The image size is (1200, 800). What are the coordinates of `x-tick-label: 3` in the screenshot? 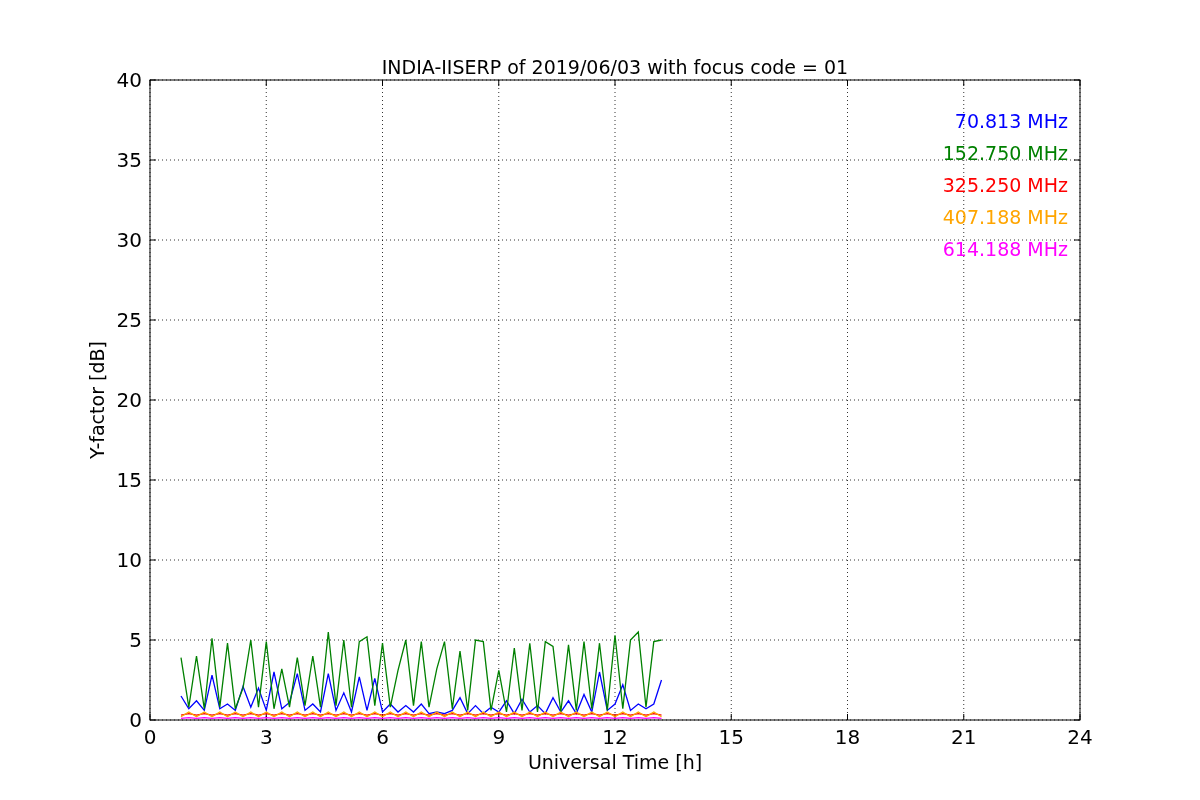 It's located at (266, 737).